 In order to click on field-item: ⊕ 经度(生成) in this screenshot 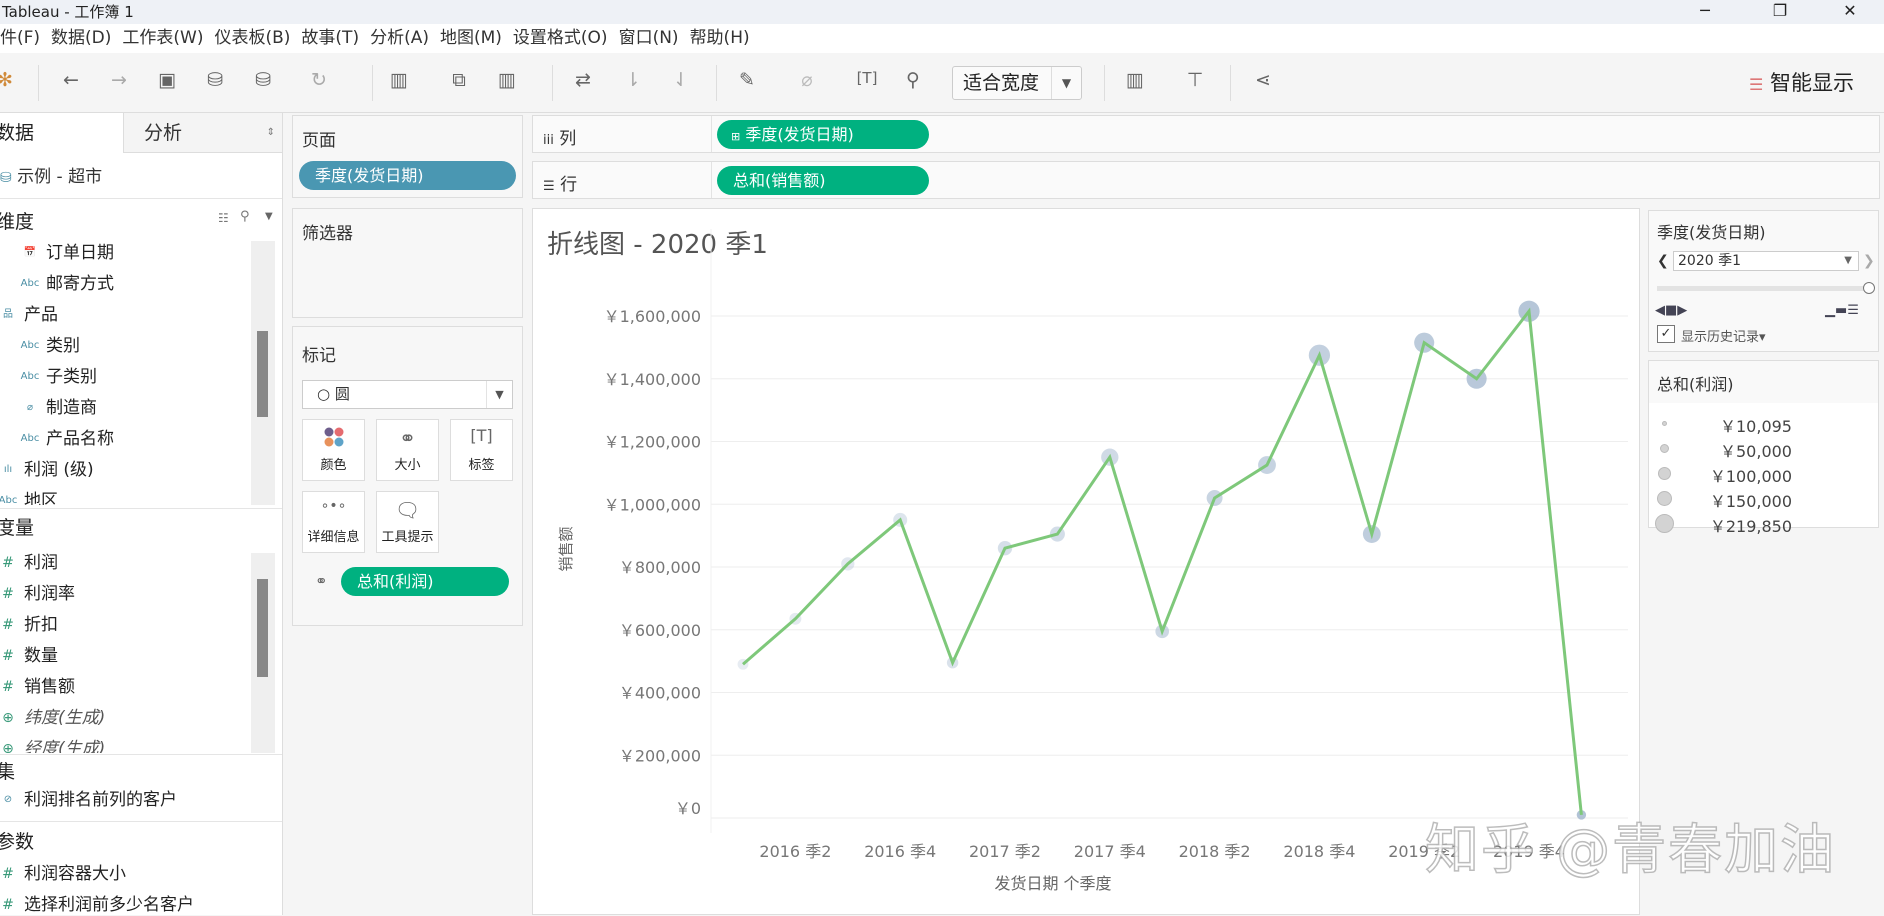, I will do `click(130, 744)`.